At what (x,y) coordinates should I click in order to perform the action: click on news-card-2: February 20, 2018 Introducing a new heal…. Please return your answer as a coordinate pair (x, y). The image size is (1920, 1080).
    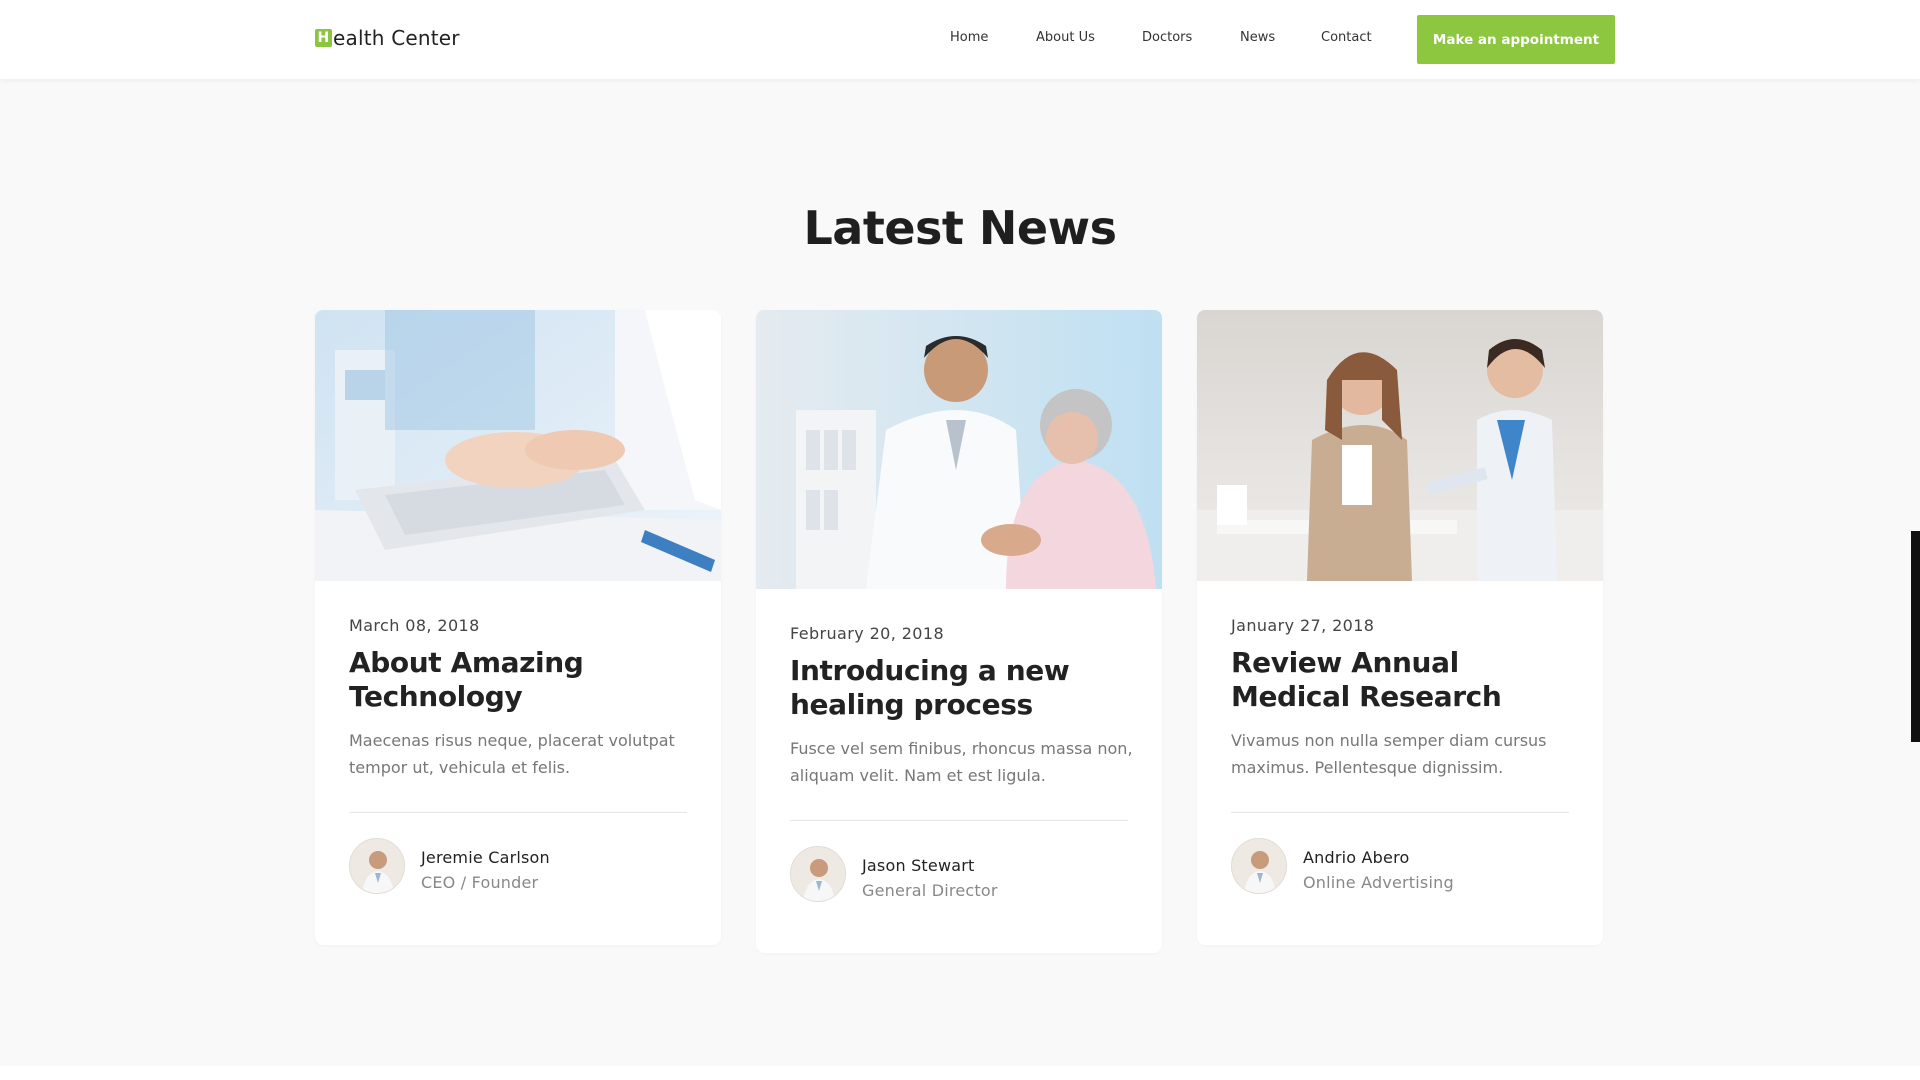
    Looking at the image, I should click on (959, 631).